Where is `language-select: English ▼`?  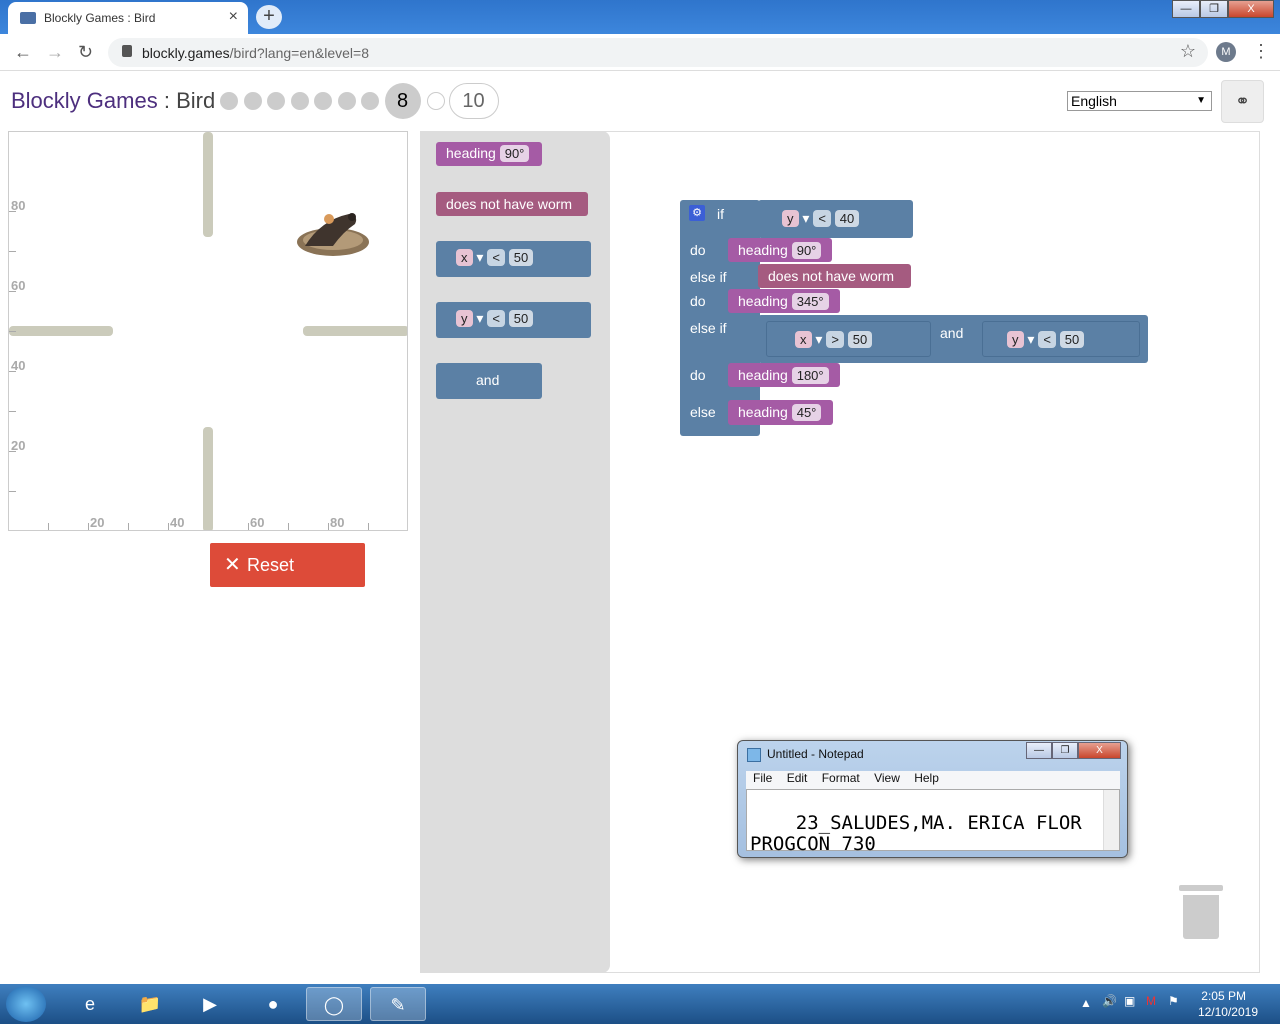 language-select: English ▼ is located at coordinates (1139, 101).